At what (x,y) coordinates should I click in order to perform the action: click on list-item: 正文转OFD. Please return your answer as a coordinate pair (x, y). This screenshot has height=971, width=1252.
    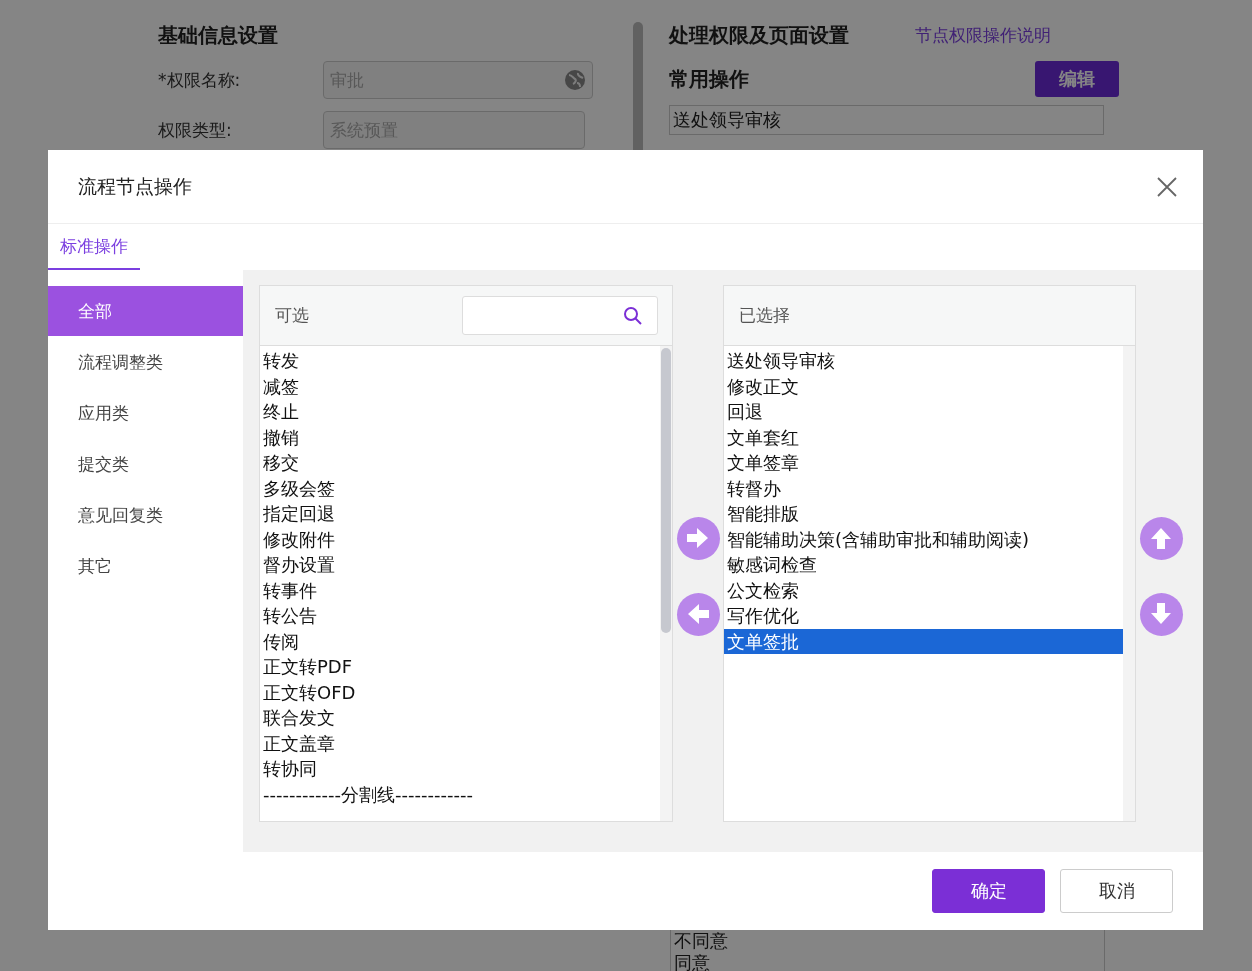
    Looking at the image, I should click on (460, 692).